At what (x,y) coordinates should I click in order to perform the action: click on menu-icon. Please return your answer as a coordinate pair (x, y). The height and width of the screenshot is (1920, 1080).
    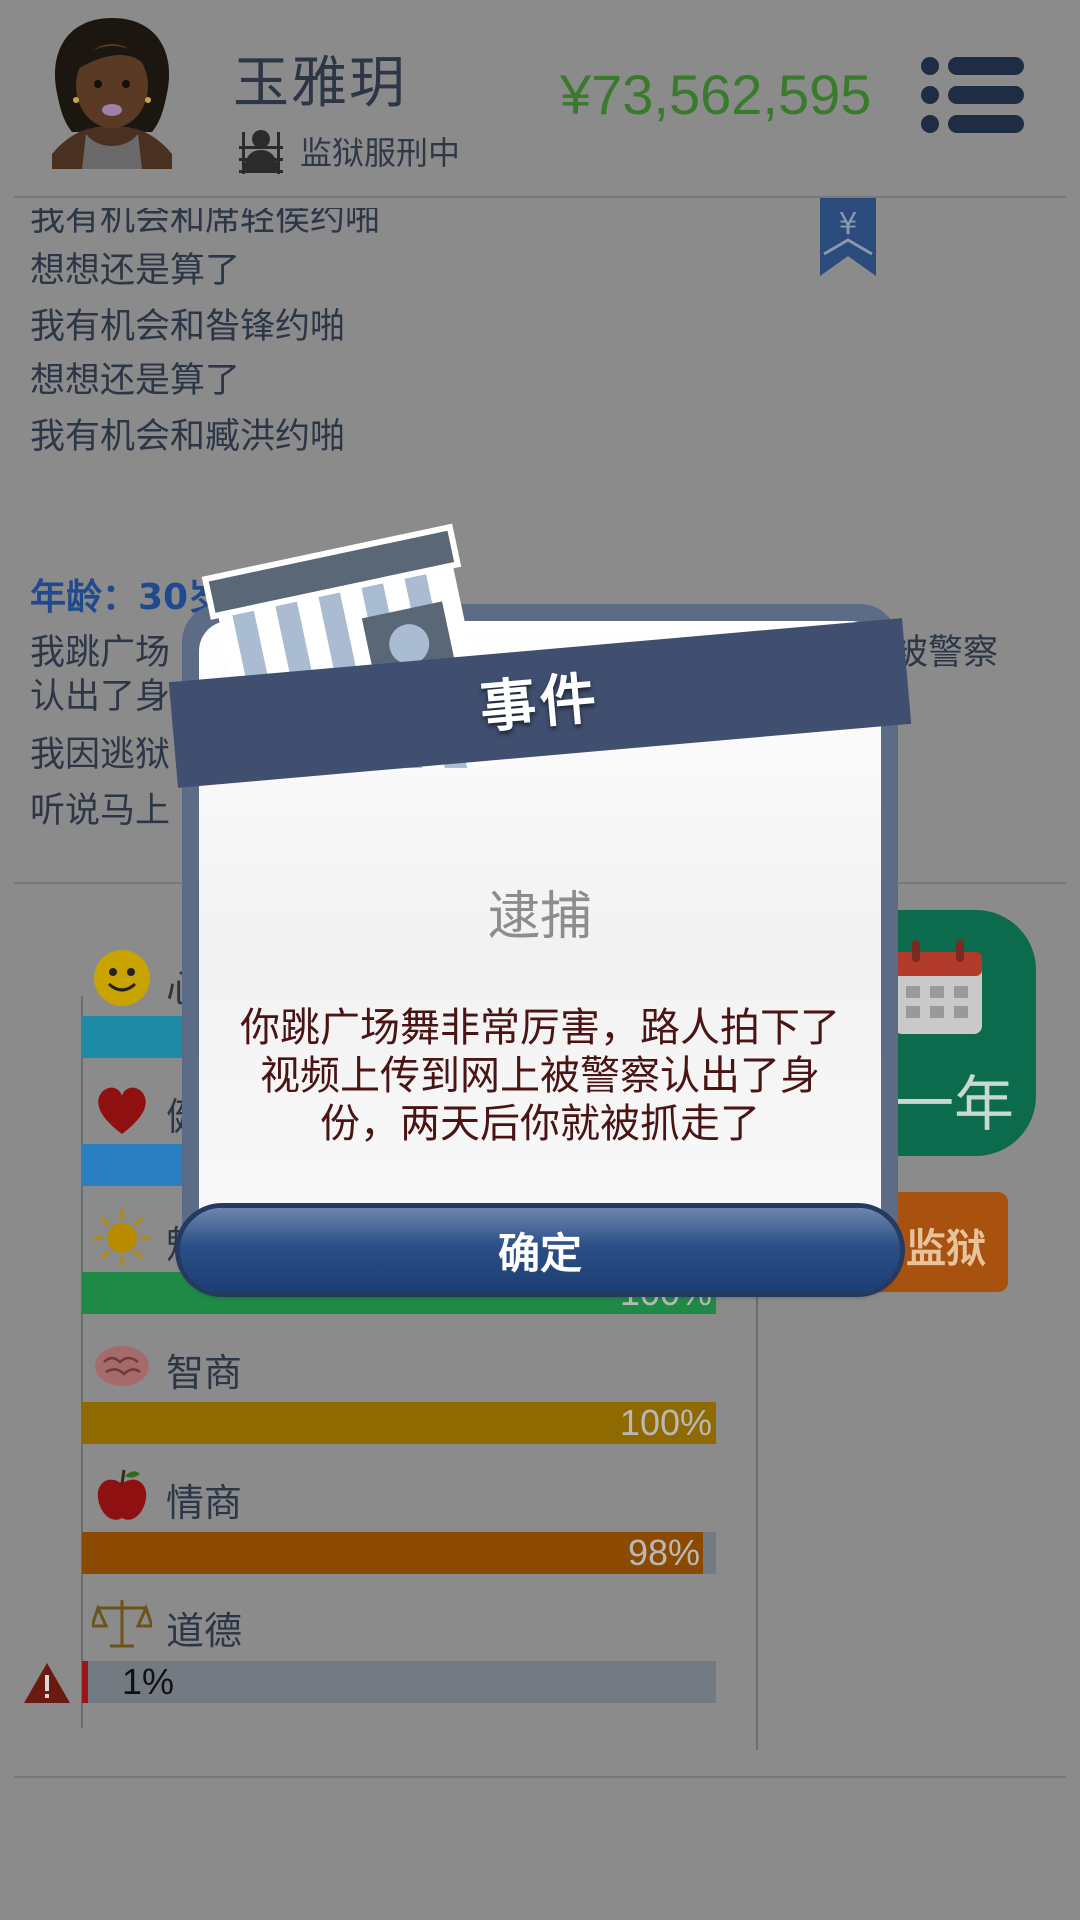
    Looking at the image, I should click on (972, 95).